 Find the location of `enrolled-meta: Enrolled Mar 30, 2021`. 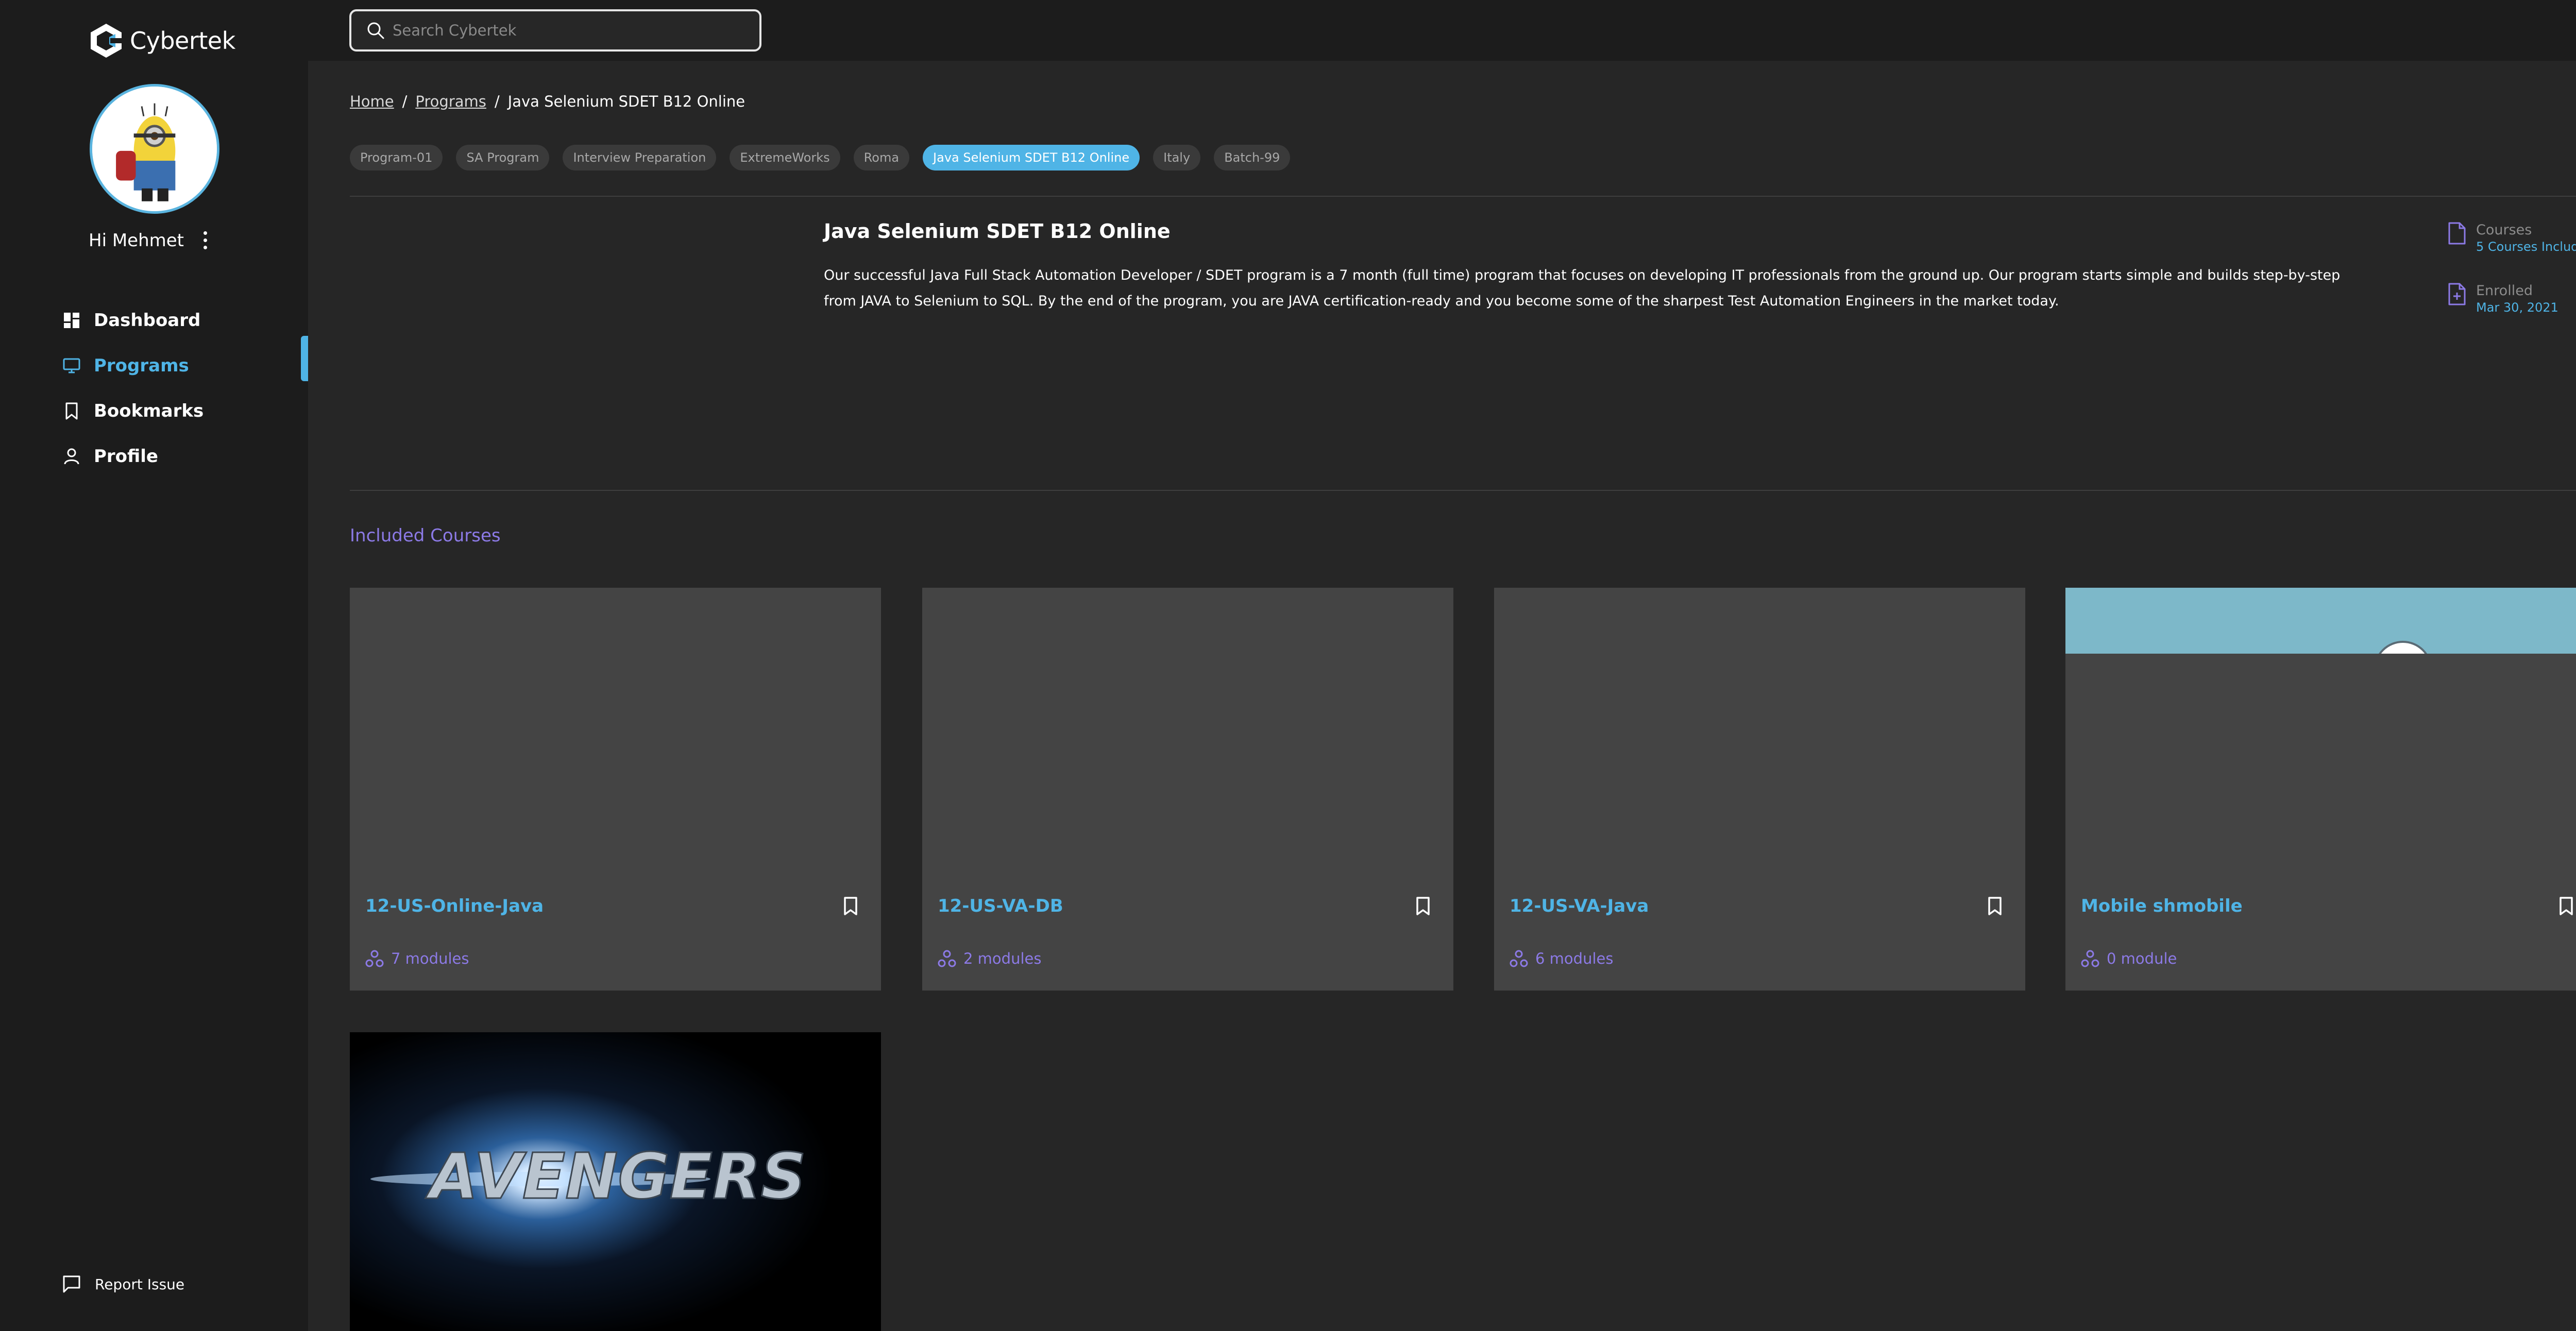

enrolled-meta: Enrolled Mar 30, 2021 is located at coordinates (2502, 298).